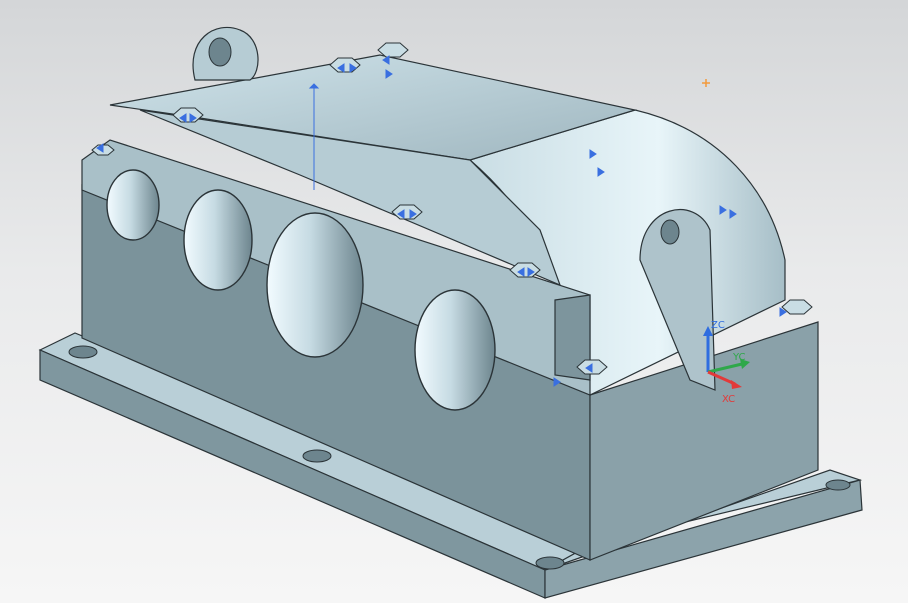 The image size is (908, 603). What do you see at coordinates (393, 50) in the screenshot?
I see `bolt` at bounding box center [393, 50].